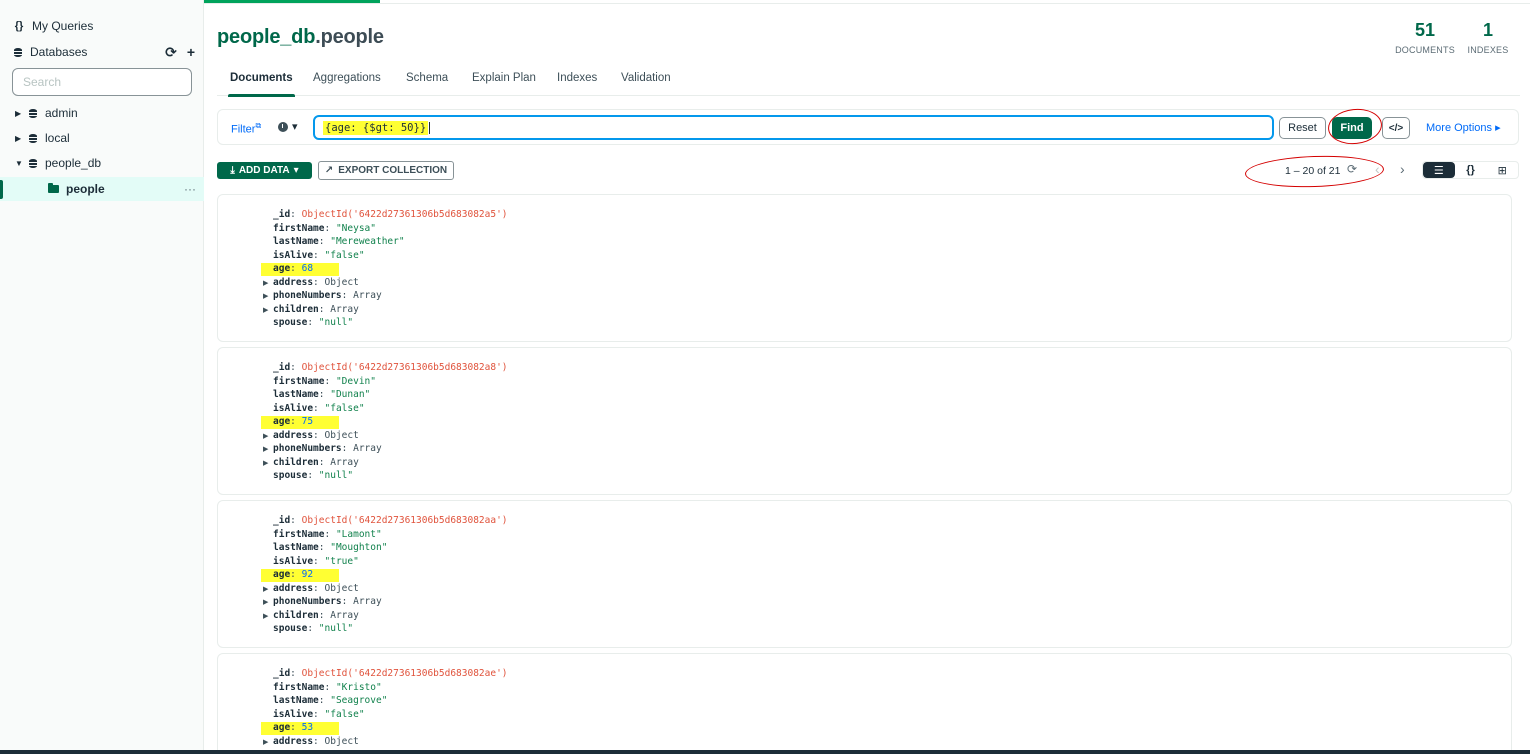 This screenshot has height=754, width=1530. Describe the element at coordinates (347, 83) in the screenshot. I see `tab-aggregations: Aggregations` at that location.